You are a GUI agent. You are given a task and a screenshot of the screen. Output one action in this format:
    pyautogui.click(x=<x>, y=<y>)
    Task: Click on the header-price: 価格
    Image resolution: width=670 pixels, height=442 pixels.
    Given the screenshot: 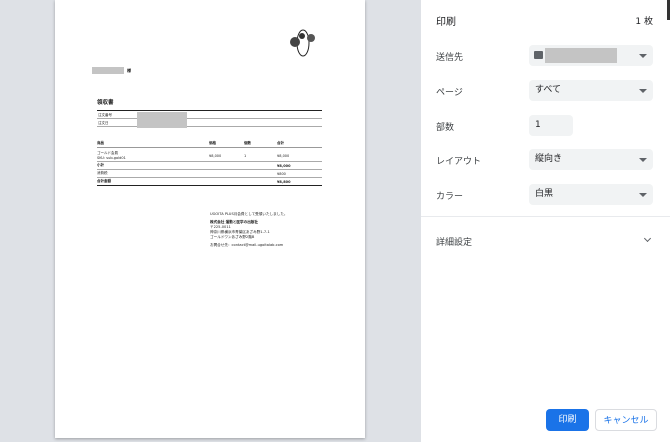 What is the action you would take?
    pyautogui.click(x=212, y=143)
    